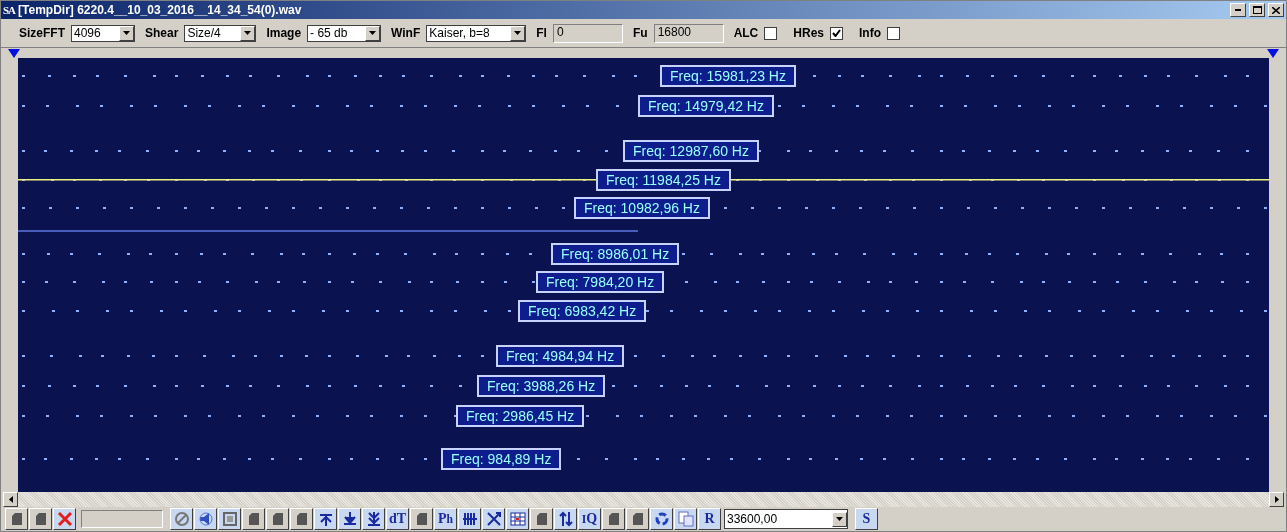  Describe the element at coordinates (344, 33) in the screenshot. I see `dropdown: - 65 db` at that location.